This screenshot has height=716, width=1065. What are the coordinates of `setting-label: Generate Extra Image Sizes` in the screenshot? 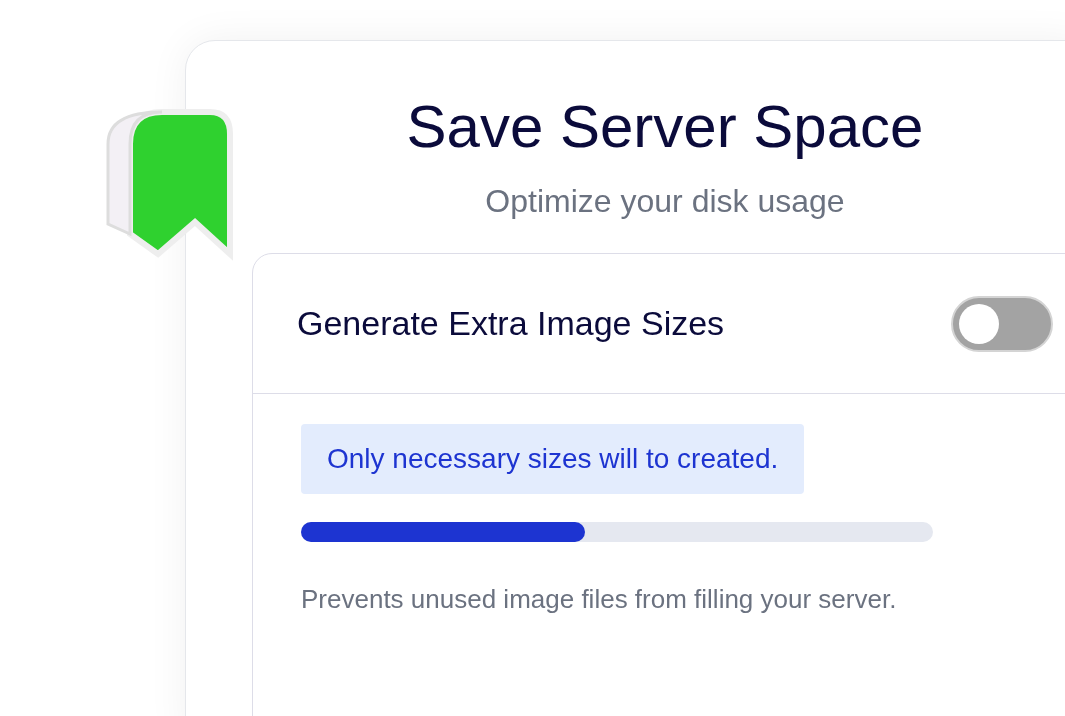 It's located at (511, 323).